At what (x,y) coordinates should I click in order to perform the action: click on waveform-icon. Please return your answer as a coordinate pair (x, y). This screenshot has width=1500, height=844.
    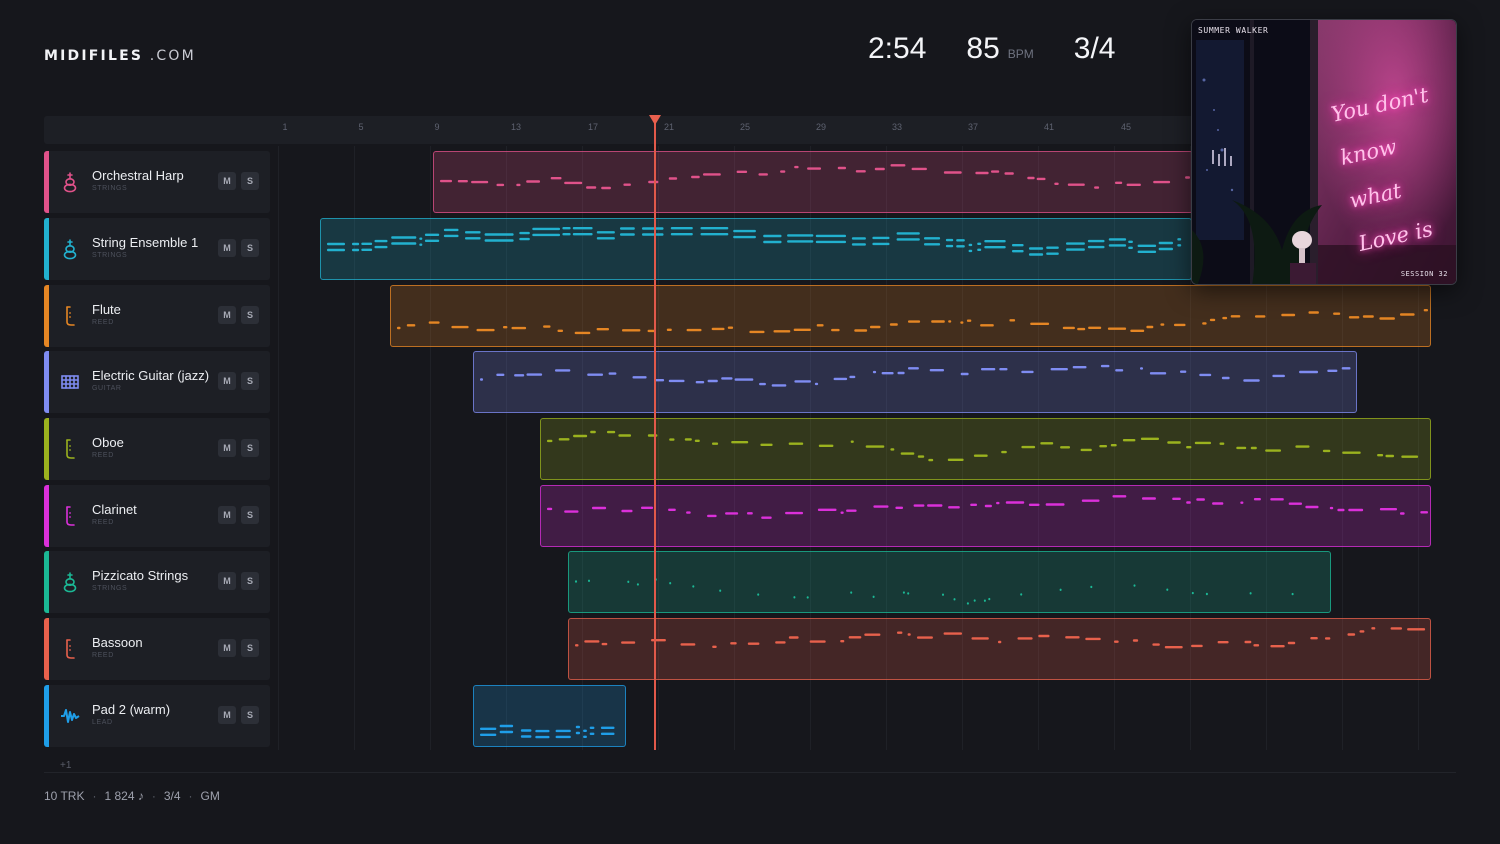
    Looking at the image, I should click on (70, 716).